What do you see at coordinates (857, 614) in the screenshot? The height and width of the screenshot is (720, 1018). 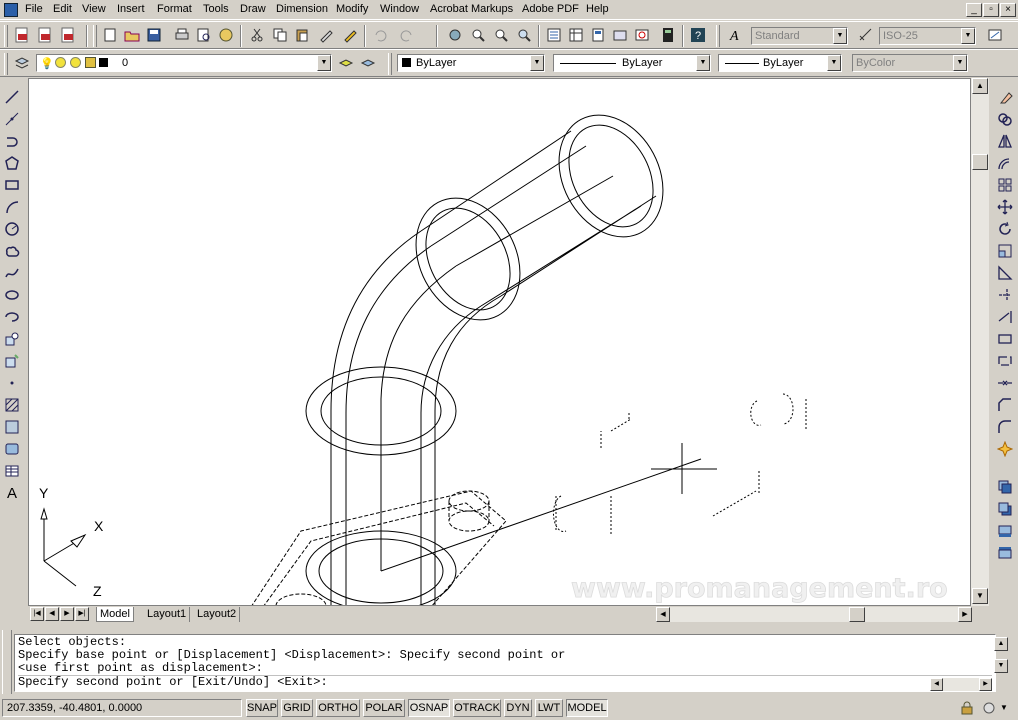 I see `hscroll-thumb` at bounding box center [857, 614].